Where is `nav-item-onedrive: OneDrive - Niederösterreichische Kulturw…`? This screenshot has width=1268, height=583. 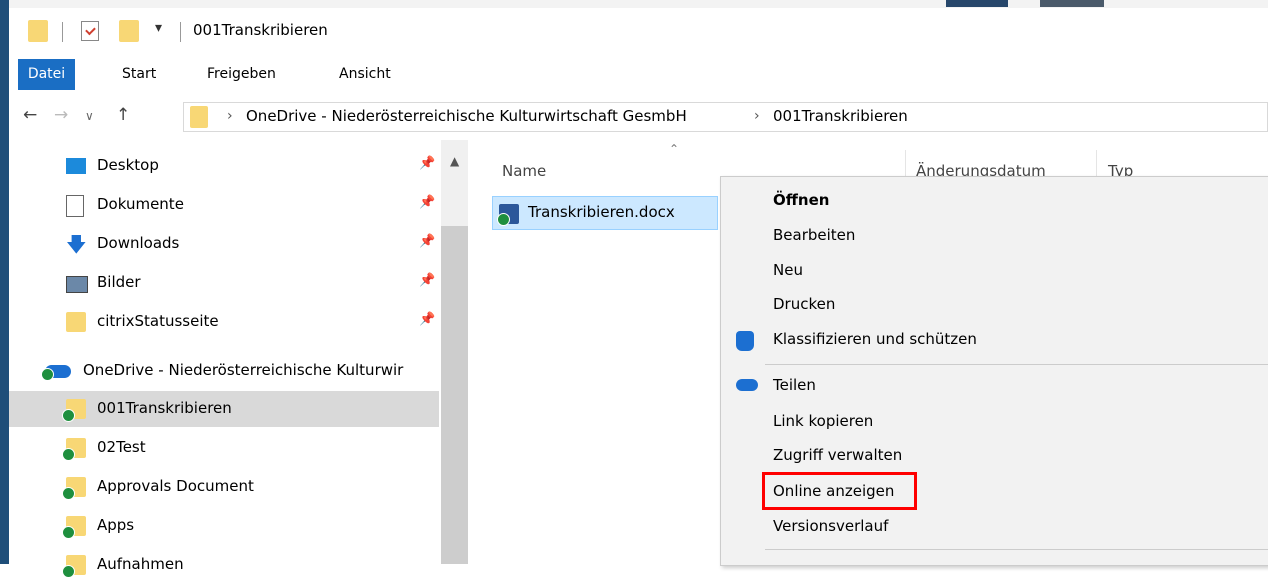
nav-item-onedrive: OneDrive - Niederösterreichische Kulturw… is located at coordinates (224, 371).